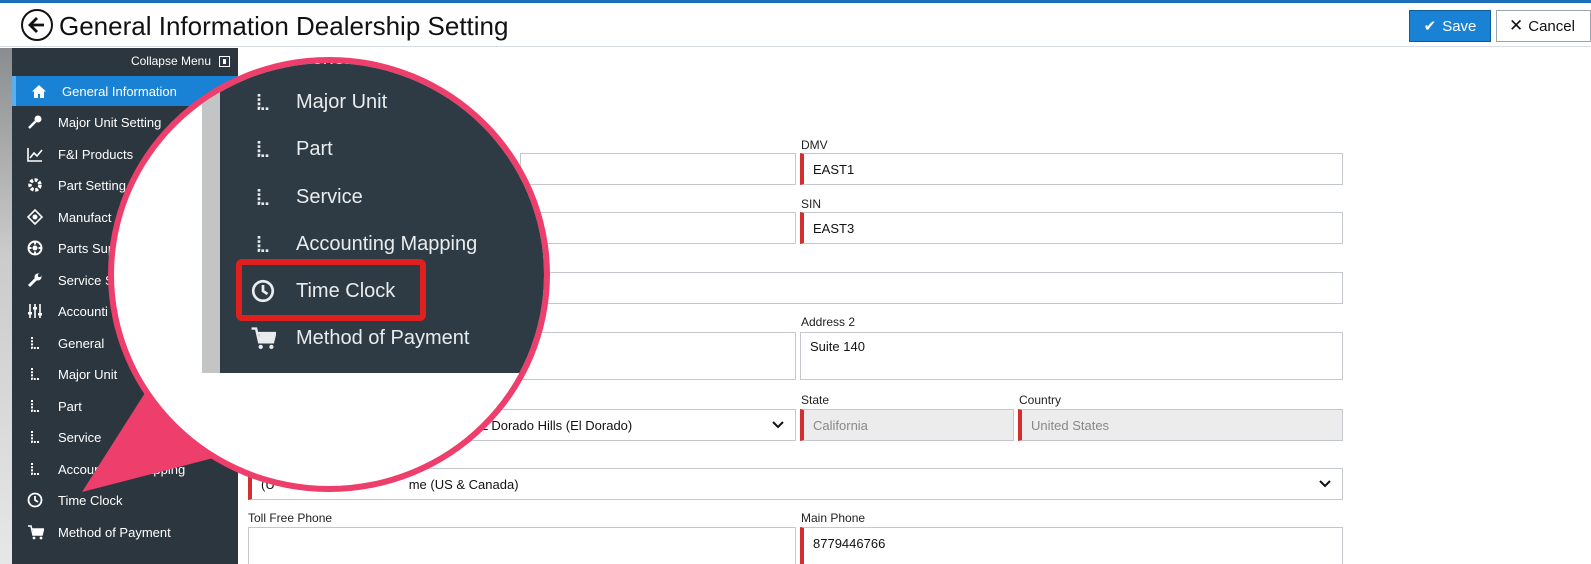  What do you see at coordinates (1071, 228) in the screenshot?
I see `sin-field: EAST3` at bounding box center [1071, 228].